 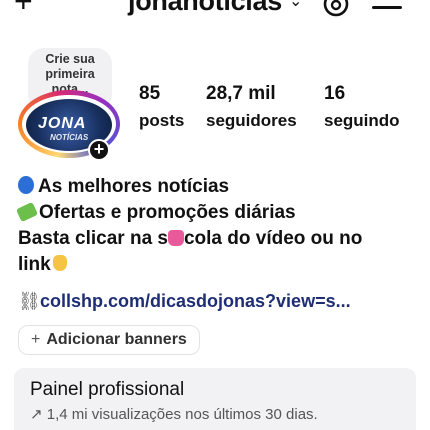 What do you see at coordinates (134, 186) in the screenshot?
I see `bio-text-1: As melhores notícias` at bounding box center [134, 186].